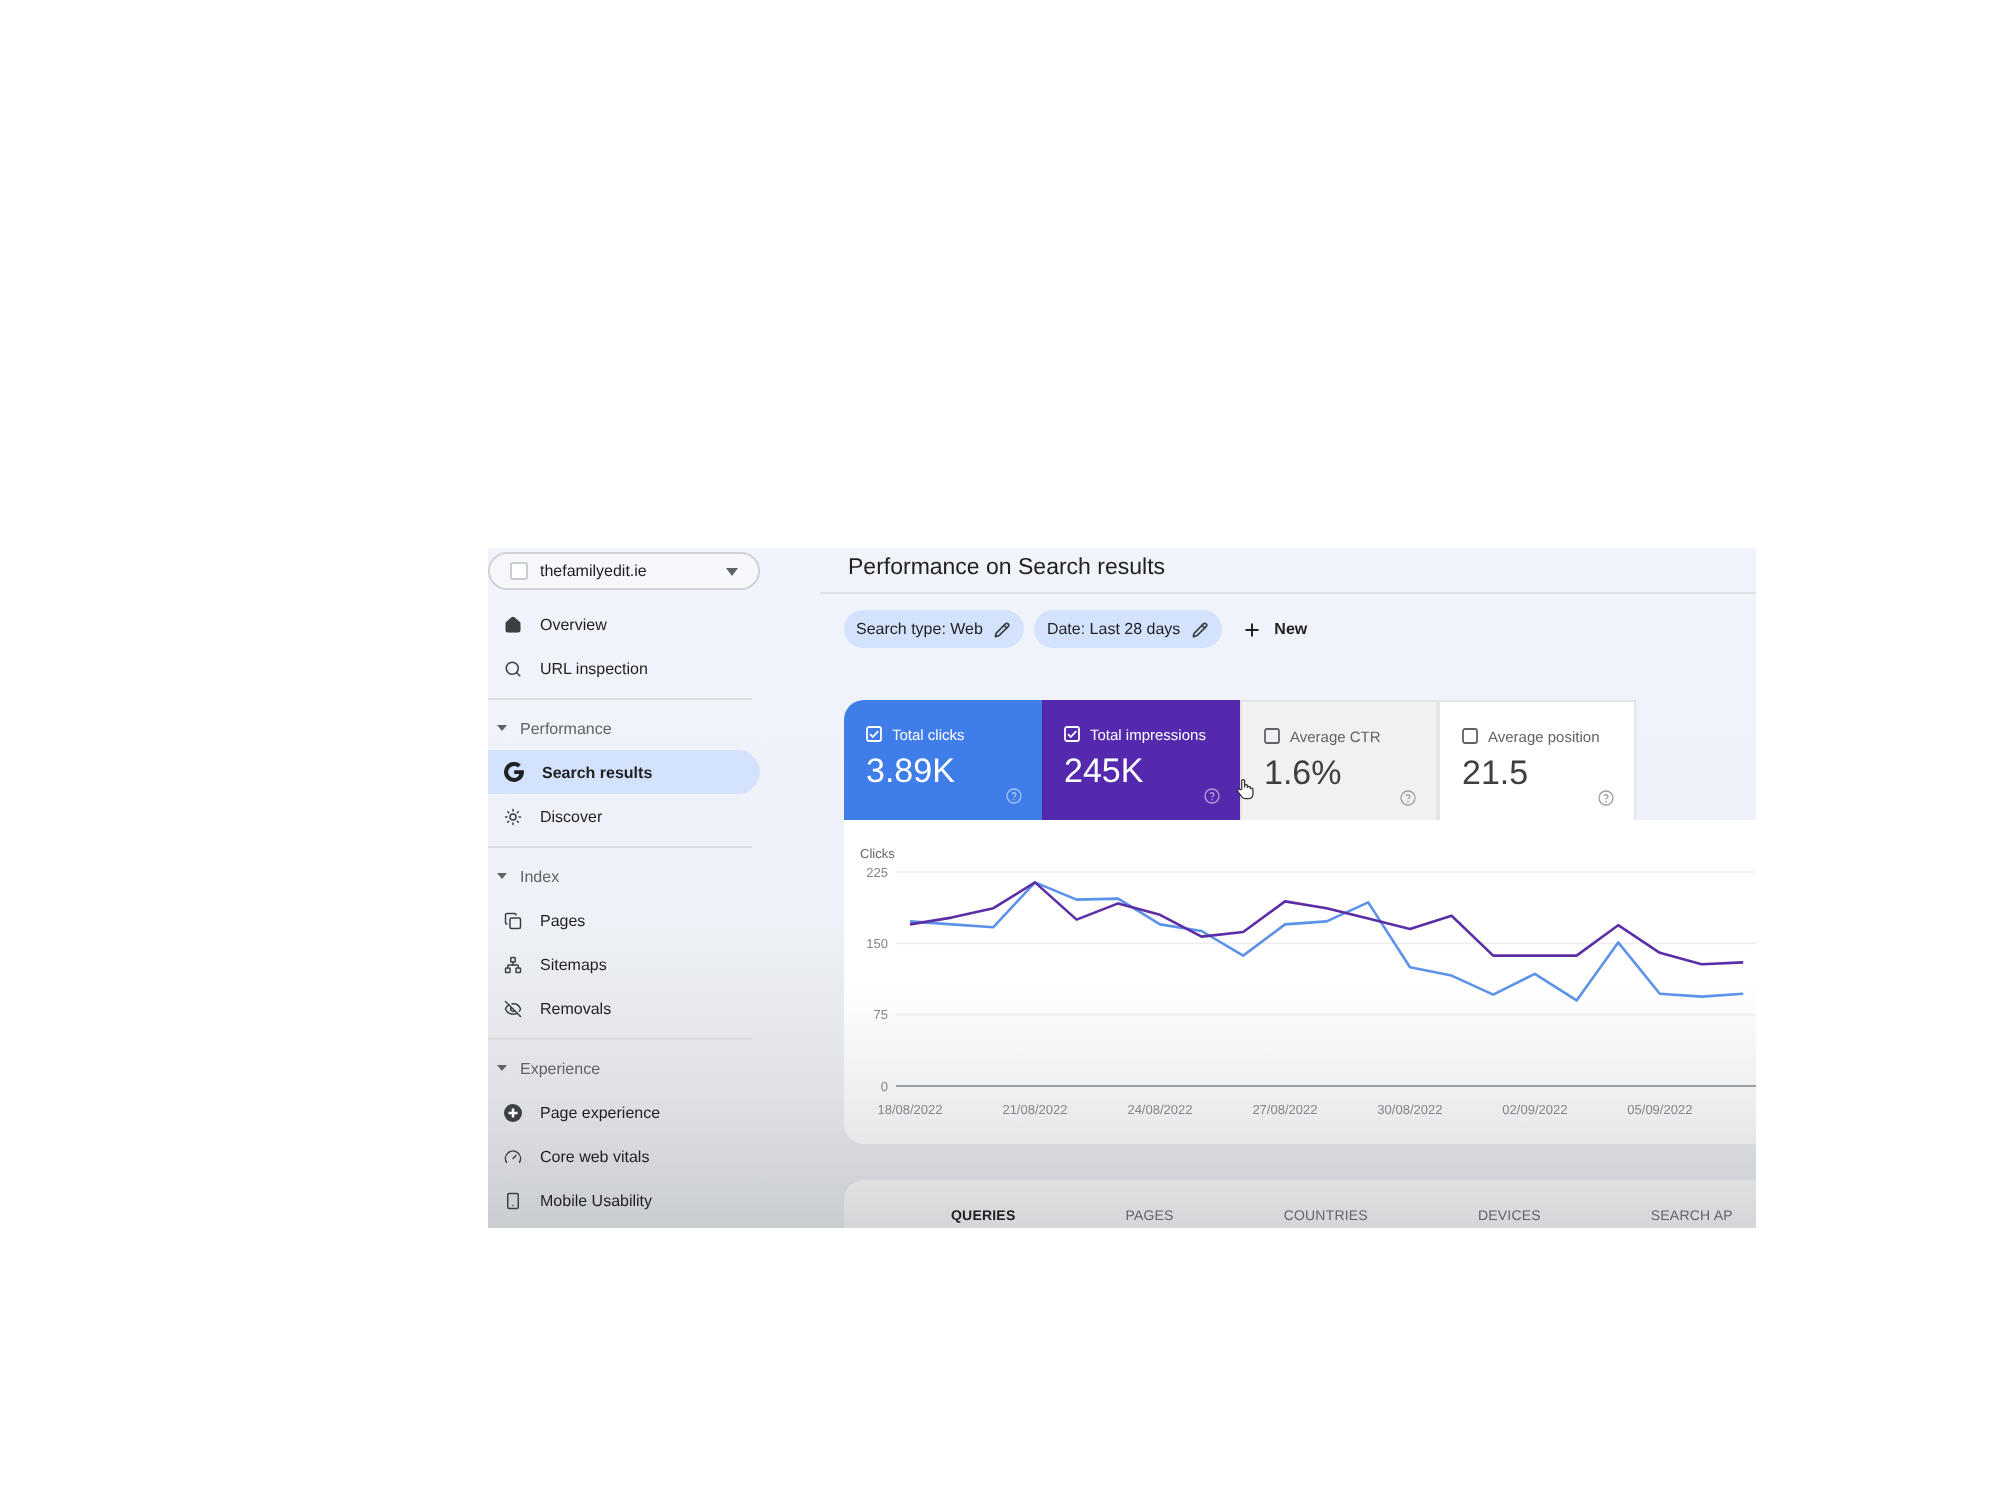 Image resolution: width=2000 pixels, height=1500 pixels. What do you see at coordinates (934, 629) in the screenshot?
I see `filter-chip: Search type: Web` at bounding box center [934, 629].